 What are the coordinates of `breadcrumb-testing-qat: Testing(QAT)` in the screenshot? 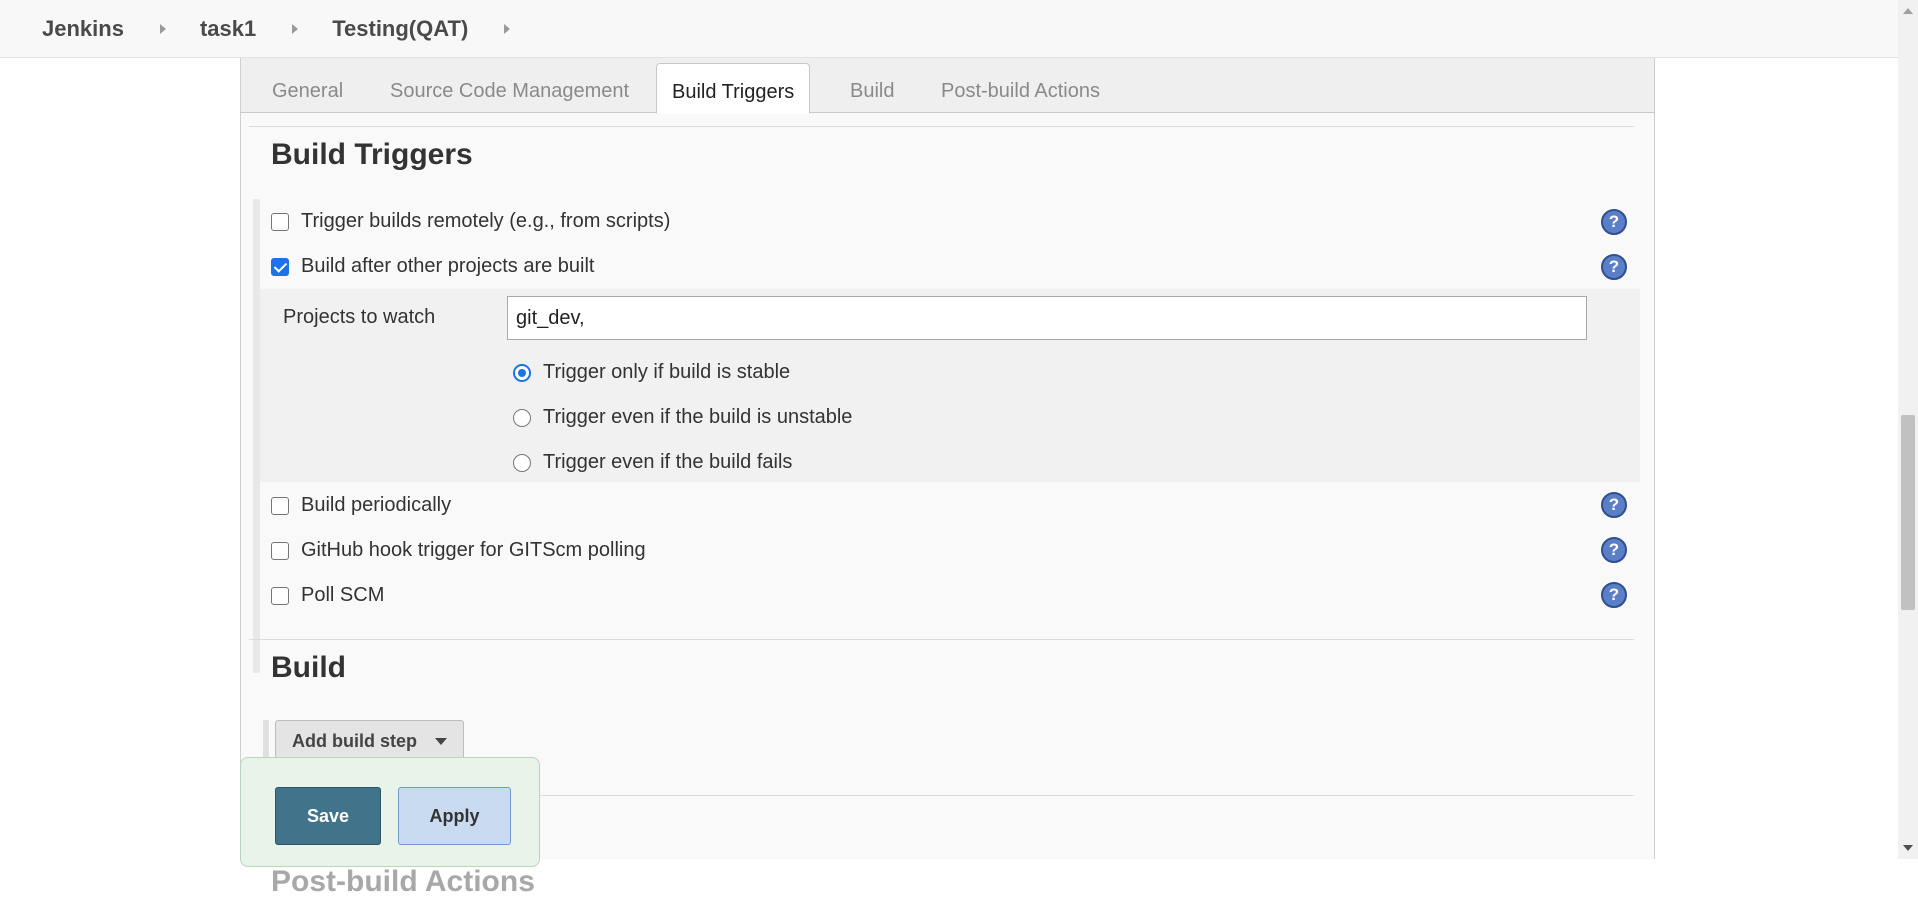 It's located at (400, 29).